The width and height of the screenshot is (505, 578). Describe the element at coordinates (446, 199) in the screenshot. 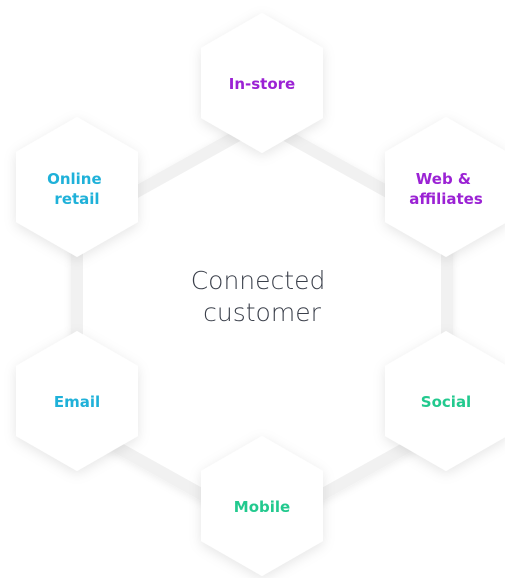

I see `node-web-affiliates-label-line-2: affiliates` at that location.